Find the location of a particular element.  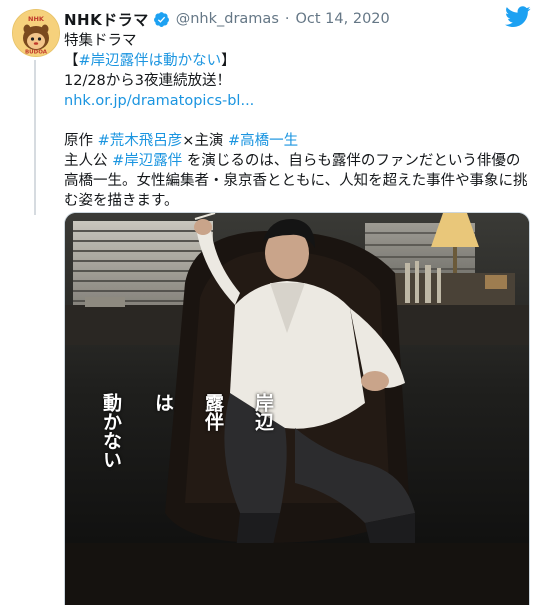

credits-mid: ×主演 is located at coordinates (205, 141).